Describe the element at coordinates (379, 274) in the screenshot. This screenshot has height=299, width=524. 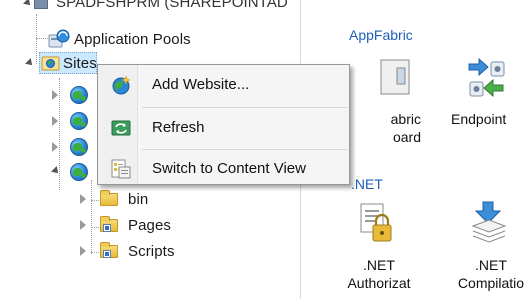
I see `feature-label: .NET Authorizat` at that location.